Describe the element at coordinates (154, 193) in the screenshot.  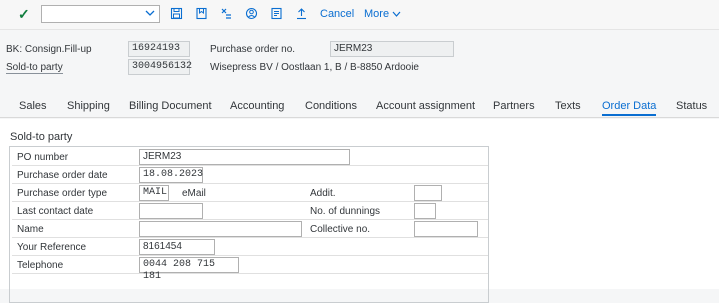
I see `po-type-input: MAIL` at that location.